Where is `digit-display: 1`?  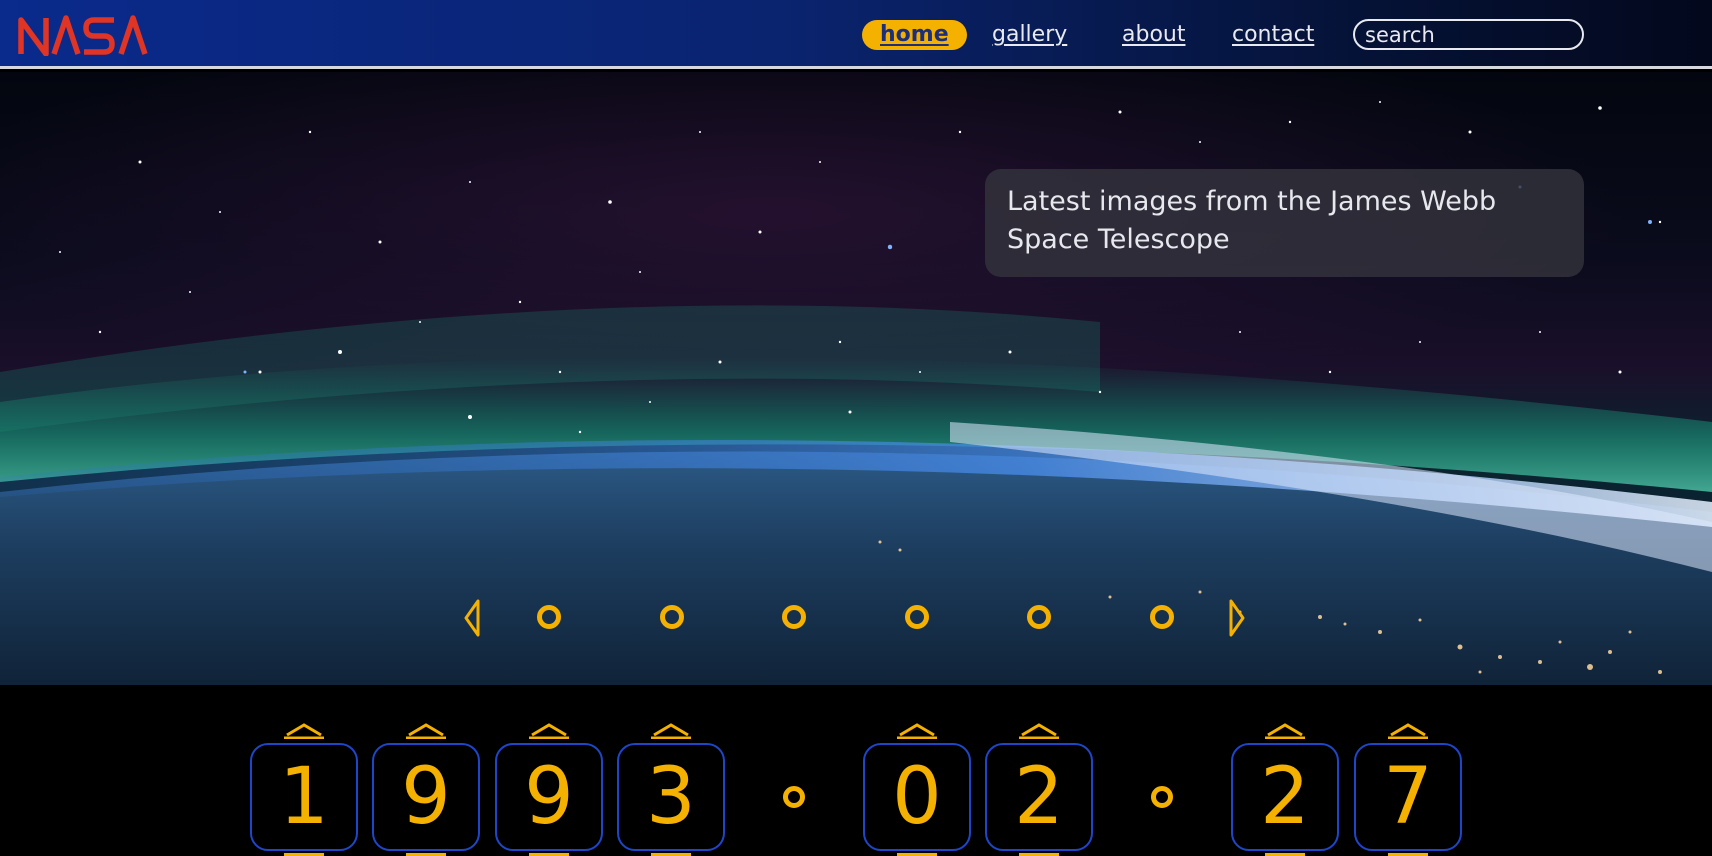
digit-display: 1 is located at coordinates (304, 797).